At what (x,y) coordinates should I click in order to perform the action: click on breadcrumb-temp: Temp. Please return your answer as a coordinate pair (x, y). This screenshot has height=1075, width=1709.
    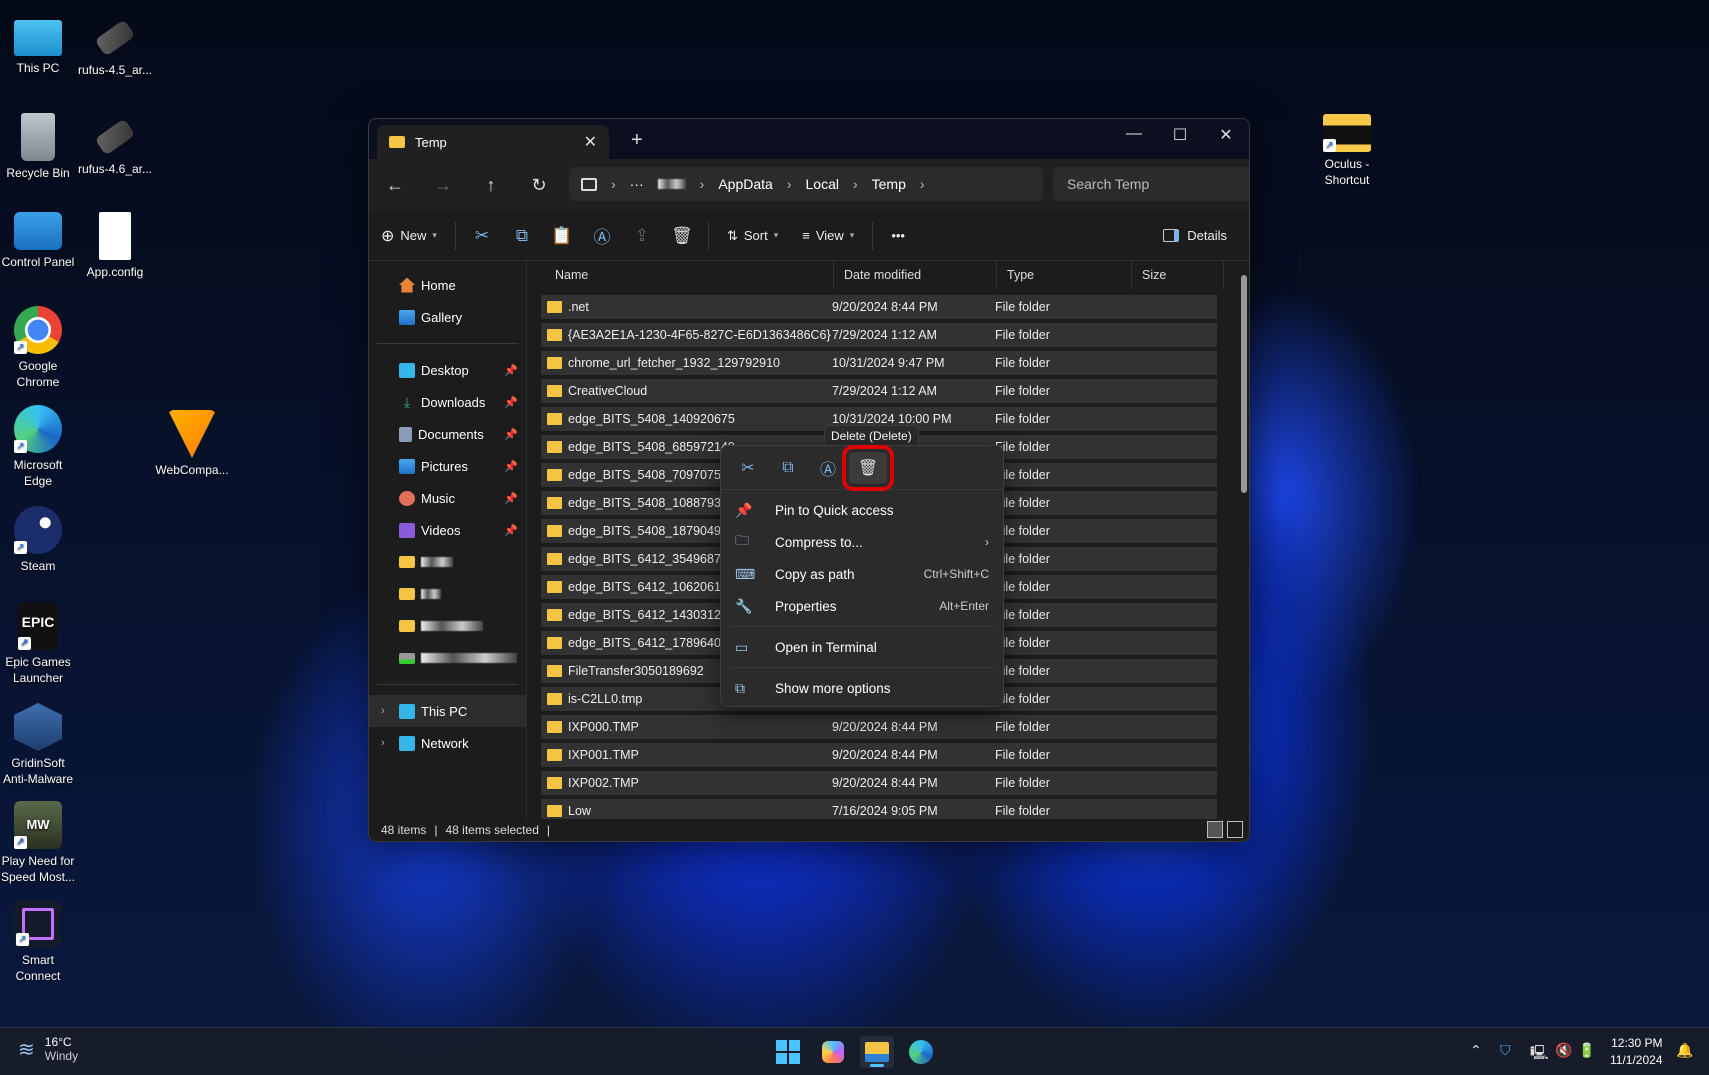
    Looking at the image, I should click on (889, 184).